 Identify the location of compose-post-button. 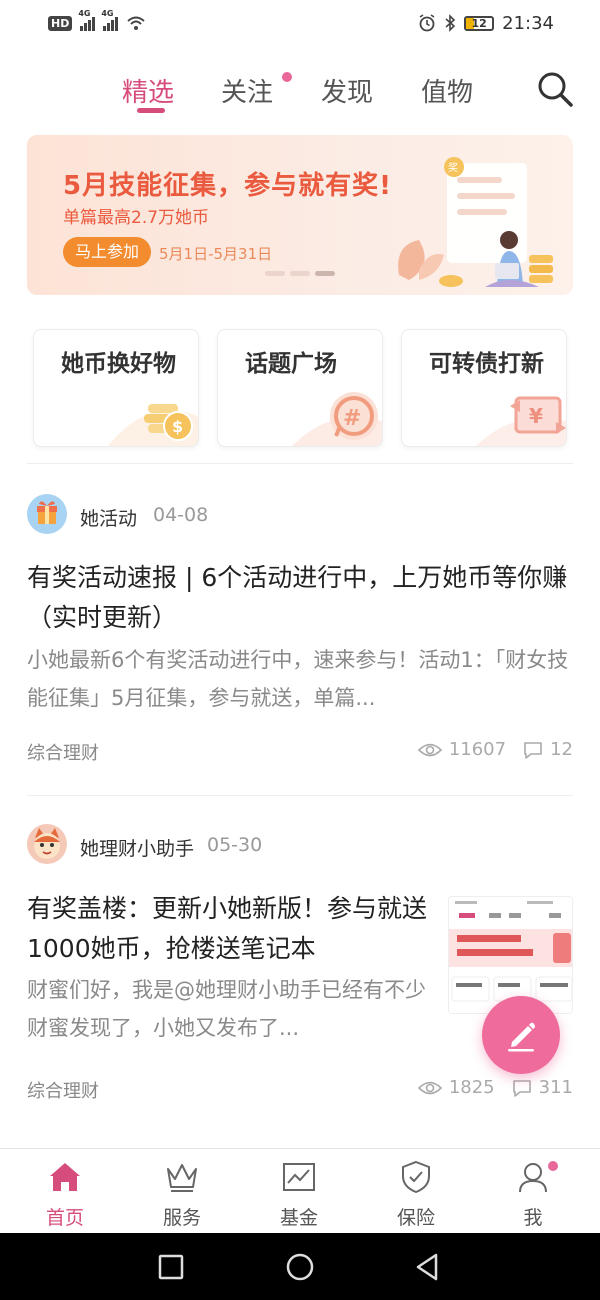
(521, 1035).